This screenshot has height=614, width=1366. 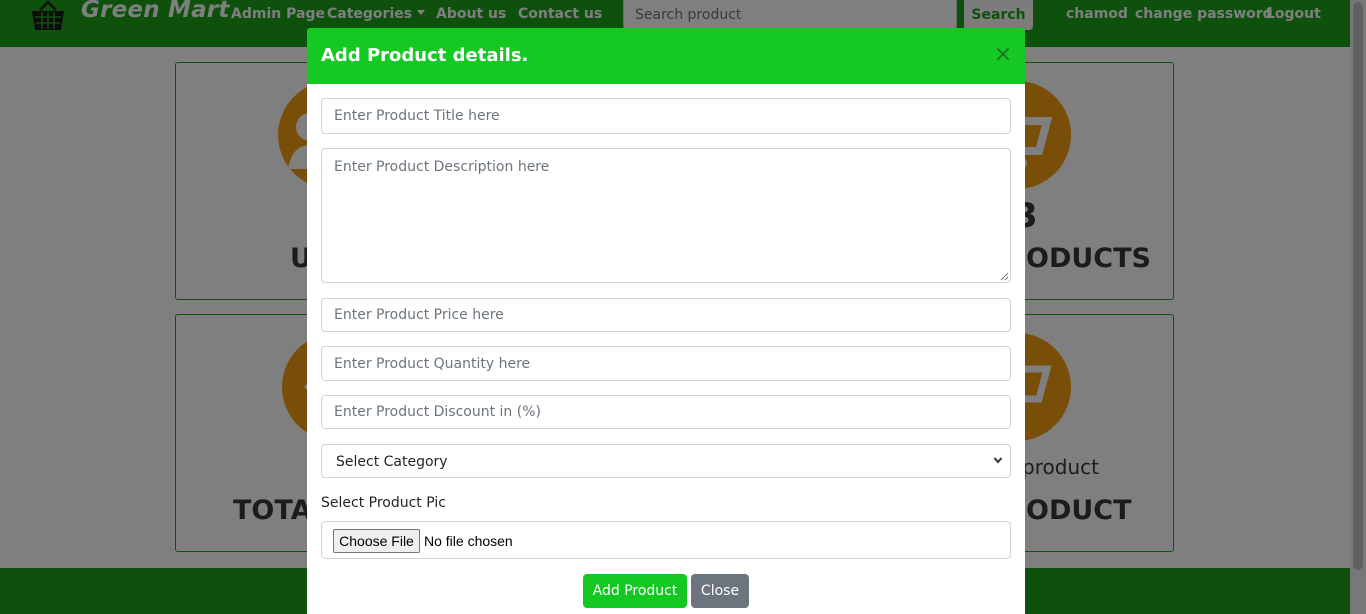 I want to click on modal-header: Add Product details. ×, so click(x=666, y=56).